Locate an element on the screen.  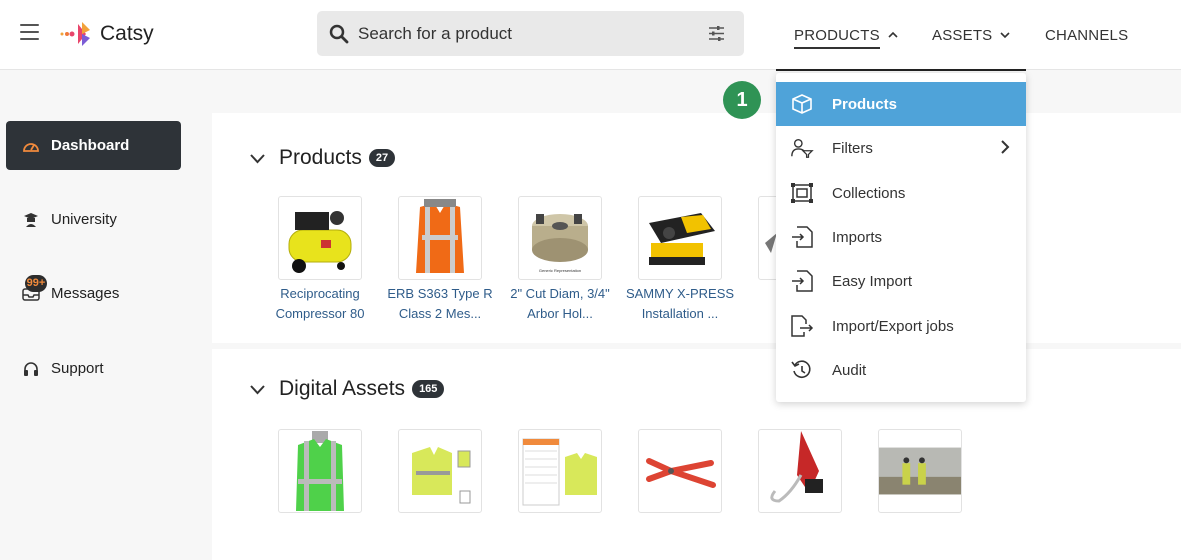
section-title: Digital Assets is located at coordinates (342, 388).